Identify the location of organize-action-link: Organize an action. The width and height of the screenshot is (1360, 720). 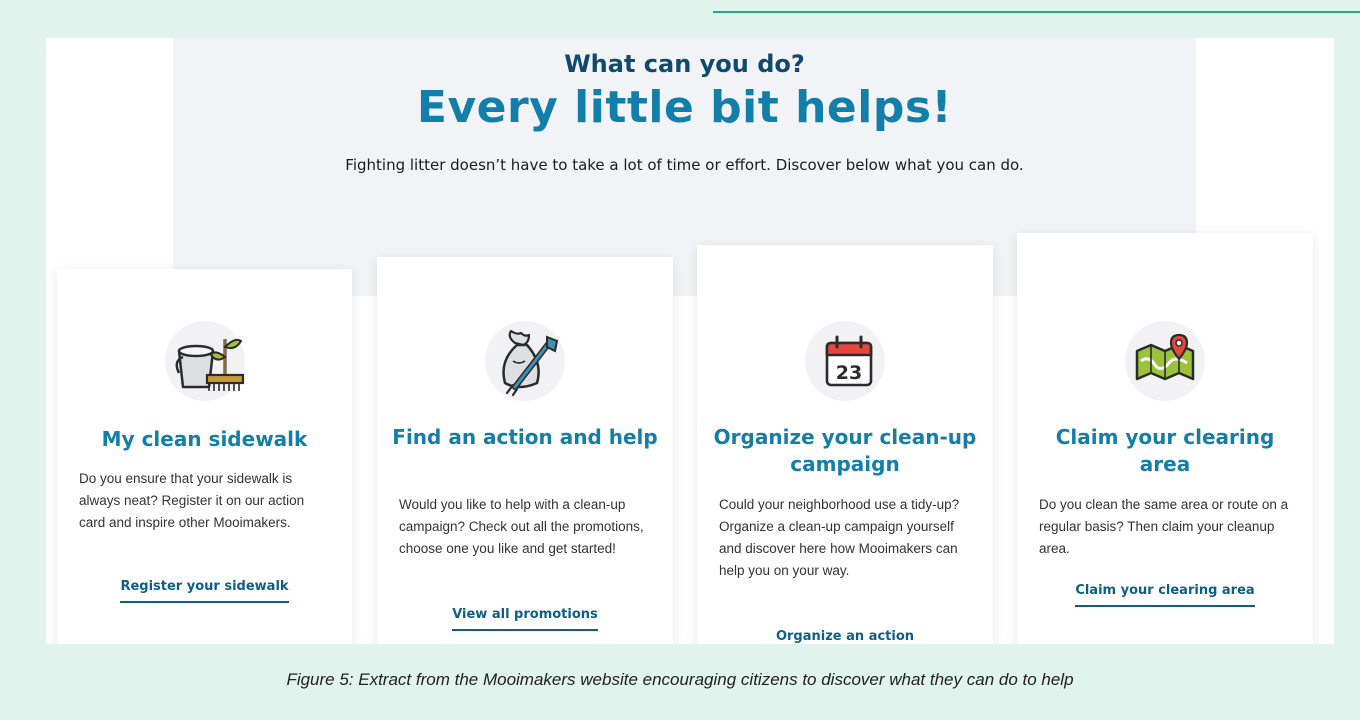
(845, 636).